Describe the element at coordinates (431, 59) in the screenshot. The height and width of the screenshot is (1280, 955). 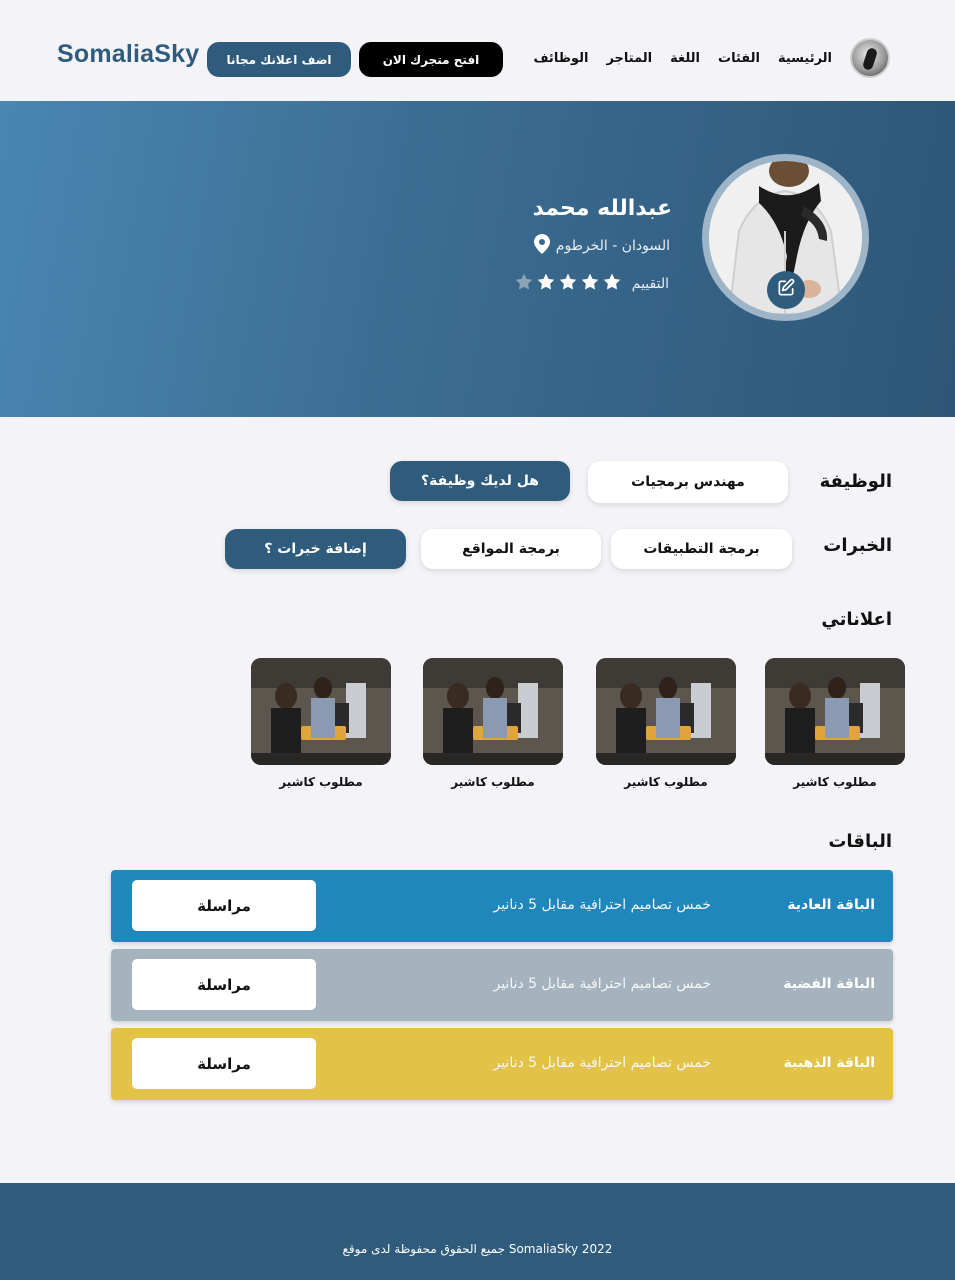
I see `open-store-button: افتح متجرك الان` at that location.